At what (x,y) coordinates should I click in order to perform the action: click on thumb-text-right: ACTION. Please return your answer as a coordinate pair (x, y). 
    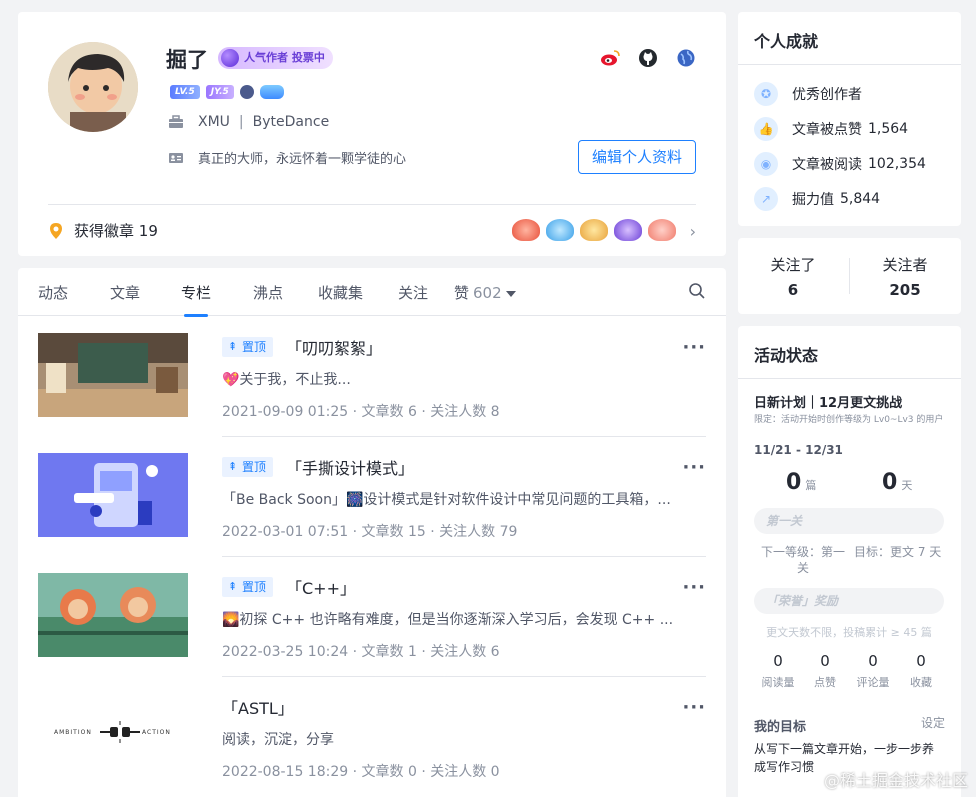
    Looking at the image, I should click on (156, 732).